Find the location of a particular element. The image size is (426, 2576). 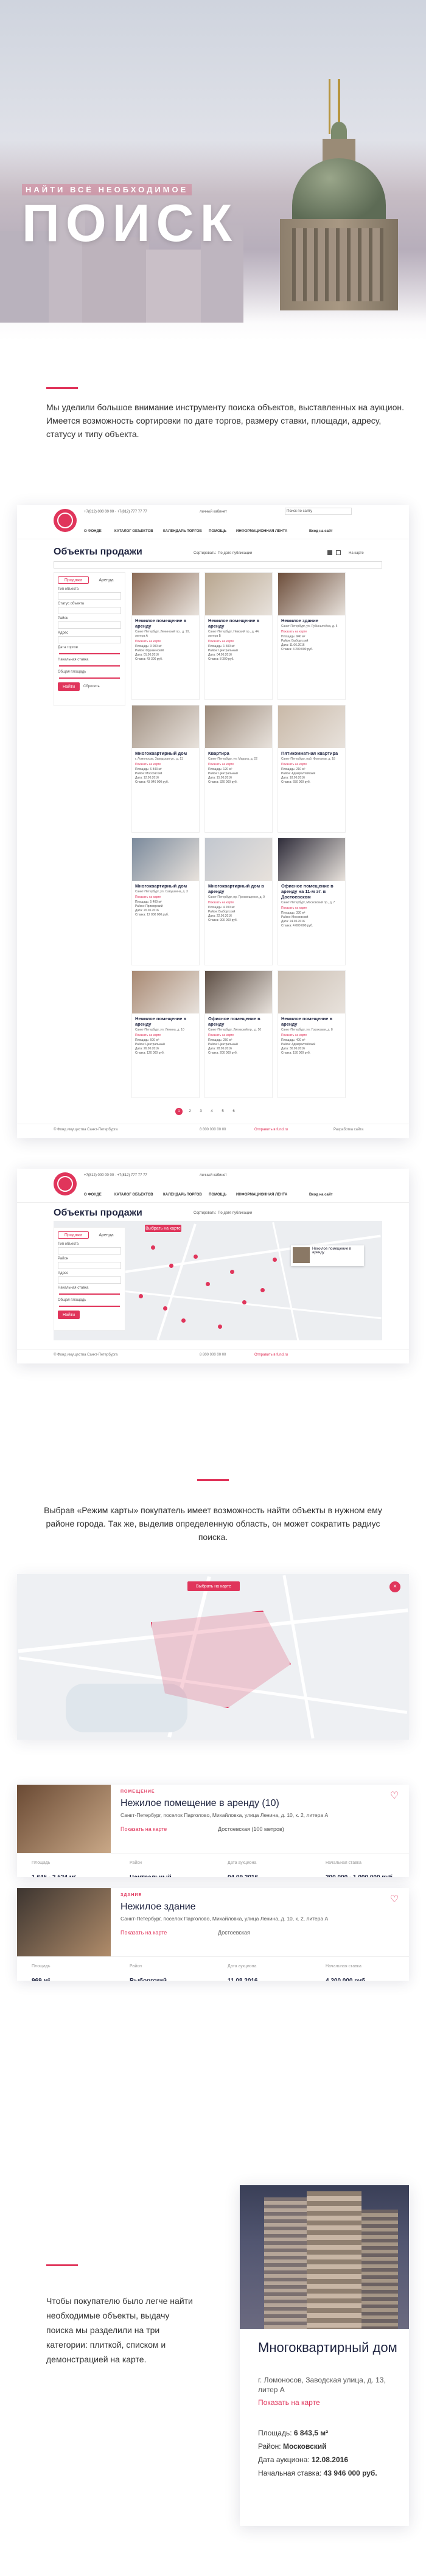

map-popup: Нежилое помещение в аренду is located at coordinates (327, 1255).